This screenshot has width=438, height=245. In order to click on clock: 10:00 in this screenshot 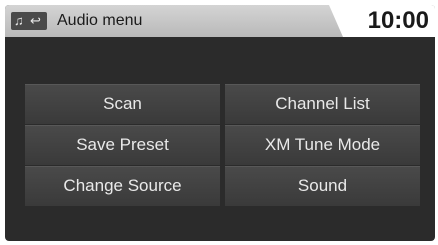, I will do `click(398, 20)`.